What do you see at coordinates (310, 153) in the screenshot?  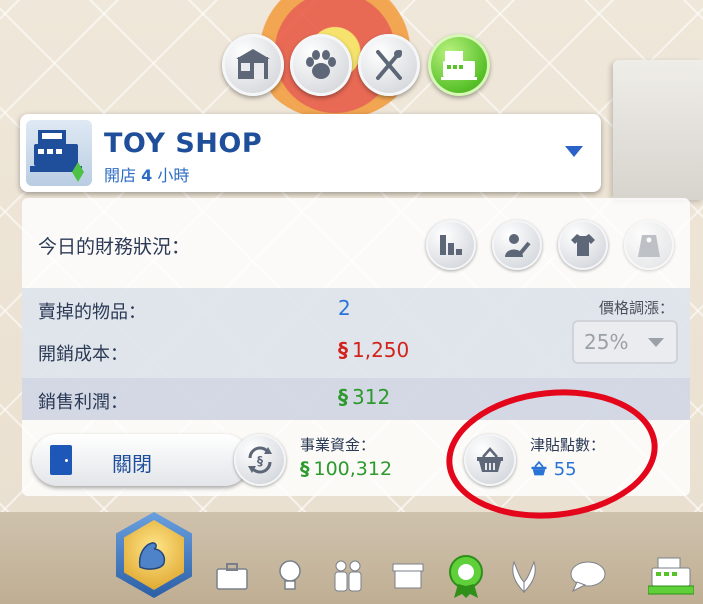 I see `shop-header: TOY SHOP 開店 4 小時` at bounding box center [310, 153].